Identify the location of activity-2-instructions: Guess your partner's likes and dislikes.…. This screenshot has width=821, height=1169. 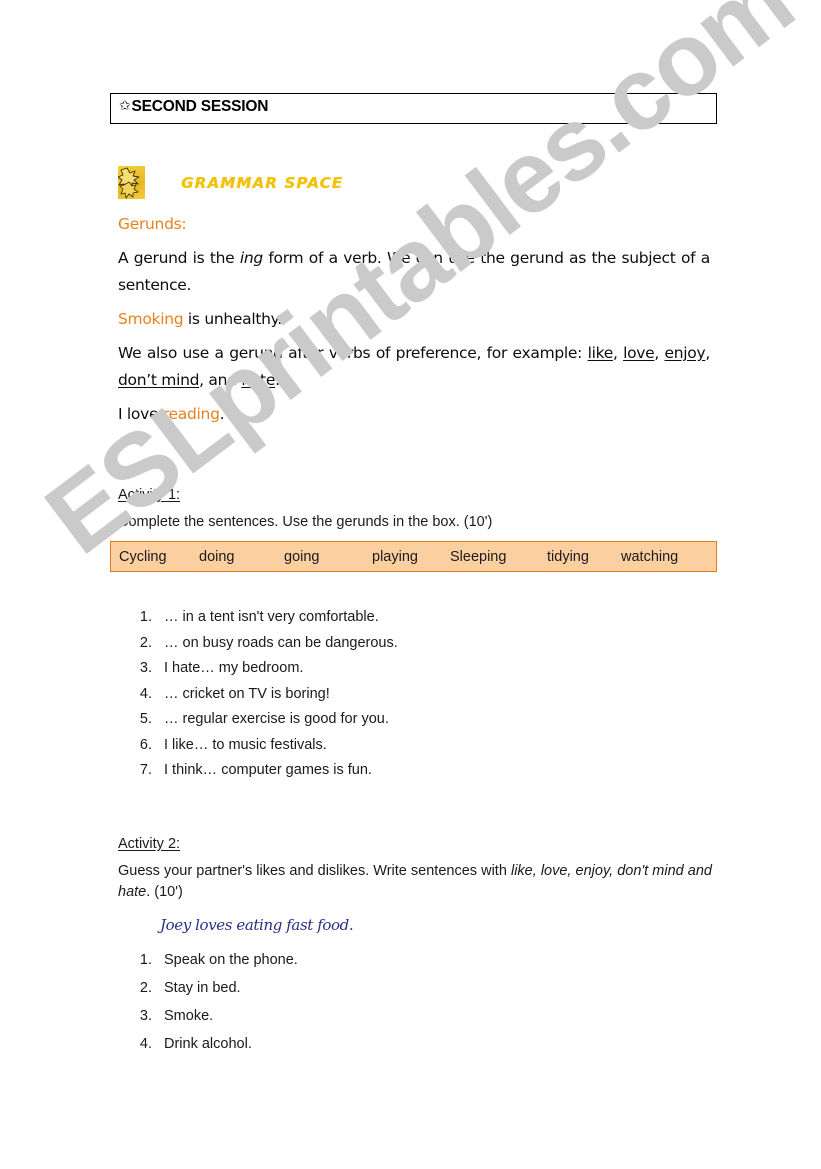
(415, 882).